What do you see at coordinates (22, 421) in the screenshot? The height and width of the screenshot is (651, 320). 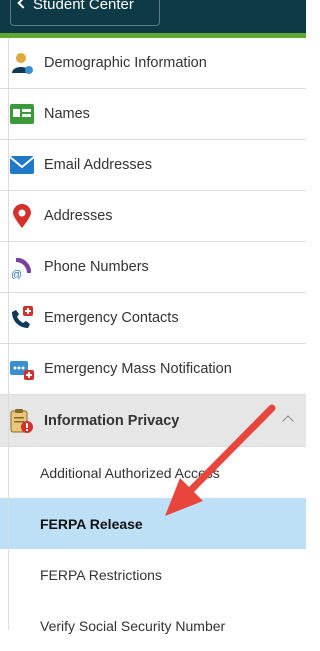 I see `clipboard-alert-icon` at bounding box center [22, 421].